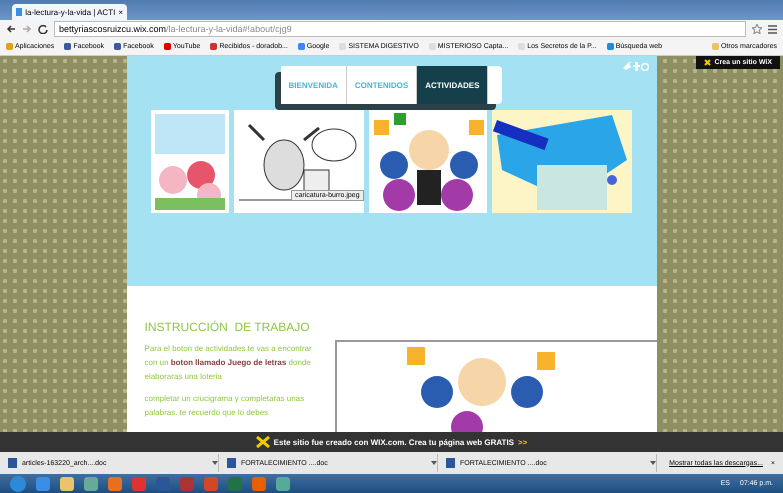  I want to click on star-icon, so click(757, 29).